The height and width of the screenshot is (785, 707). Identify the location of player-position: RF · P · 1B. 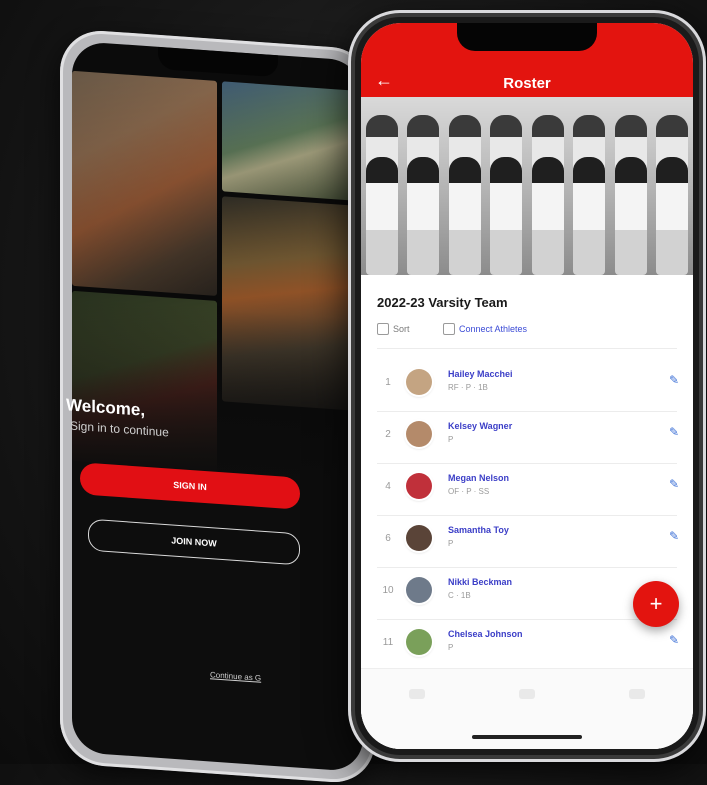
(468, 387).